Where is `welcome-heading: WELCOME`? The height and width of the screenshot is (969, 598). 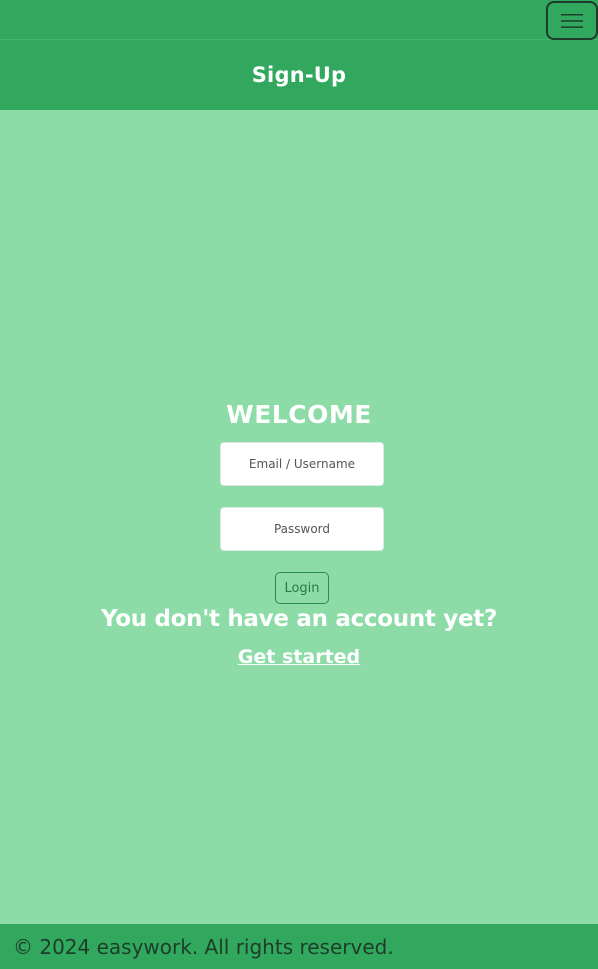
welcome-heading: WELCOME is located at coordinates (299, 414).